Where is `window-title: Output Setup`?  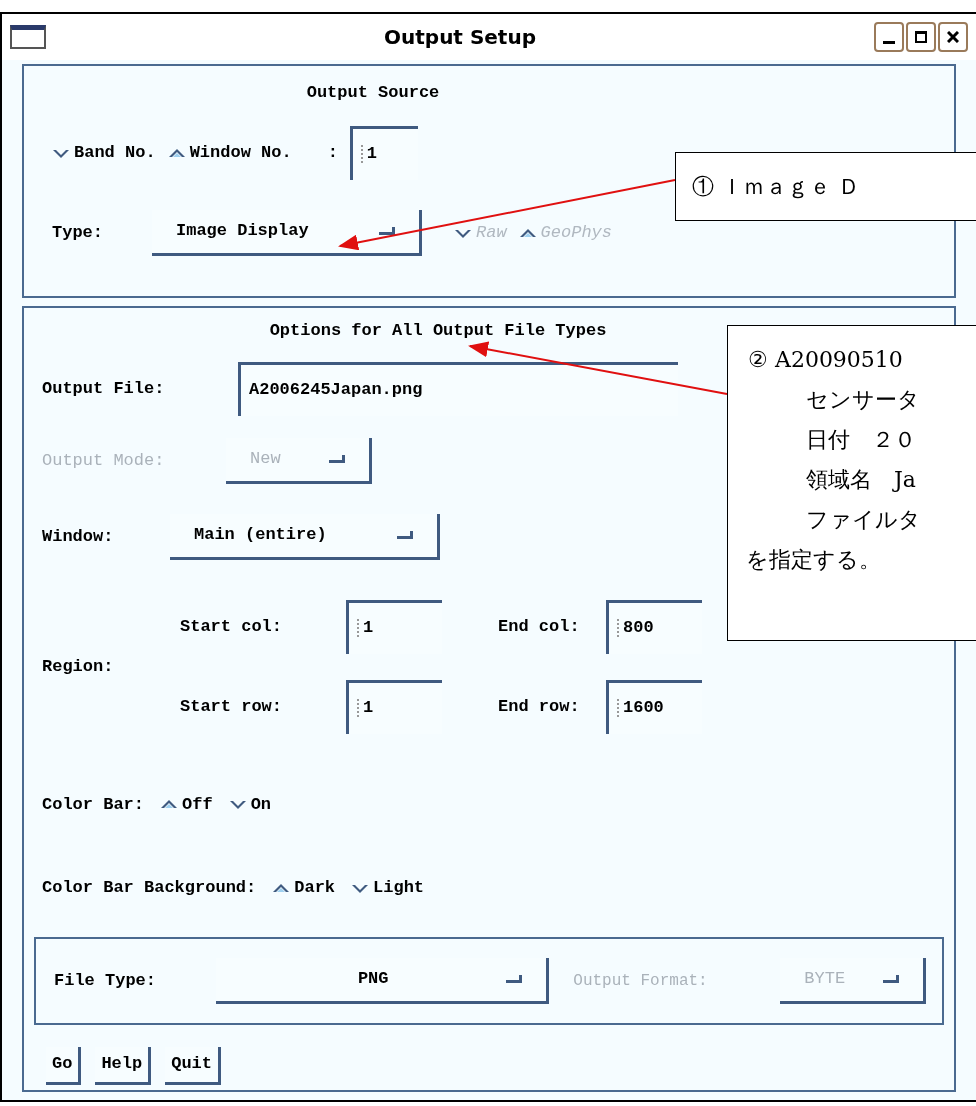
window-title: Output Setup is located at coordinates (460, 37).